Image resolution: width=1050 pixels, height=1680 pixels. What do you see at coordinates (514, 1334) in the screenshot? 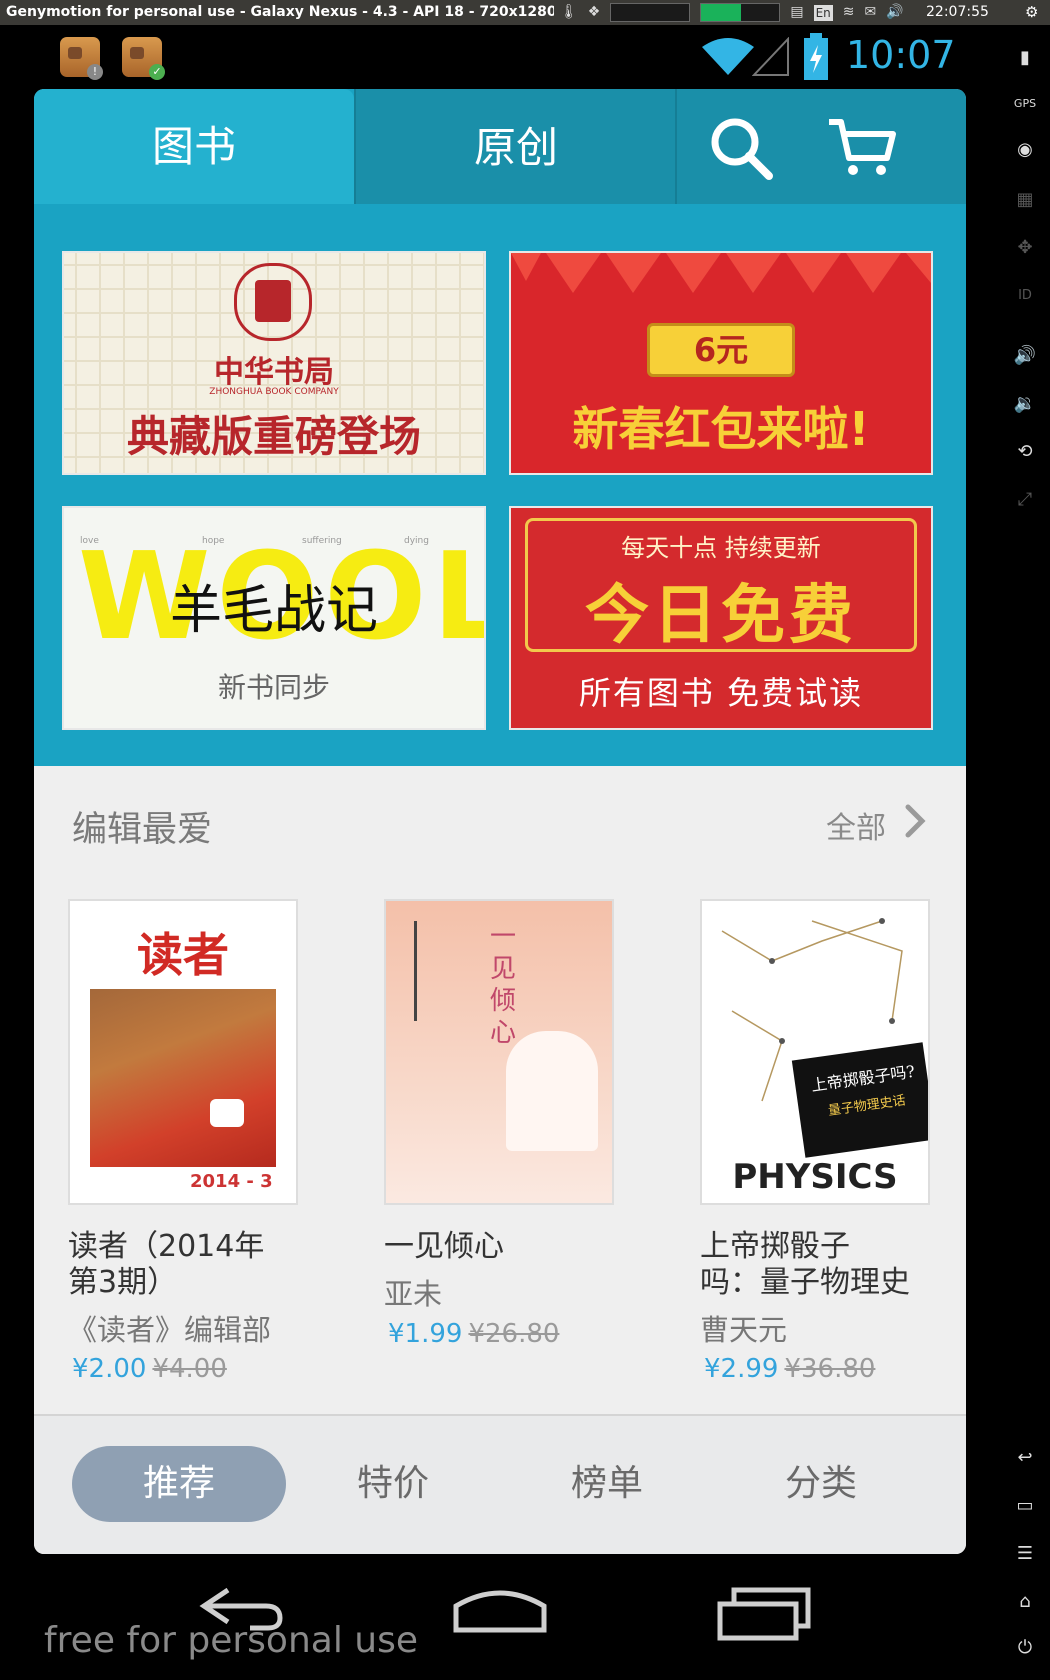
I see `book-old-price: ¥26.80` at bounding box center [514, 1334].